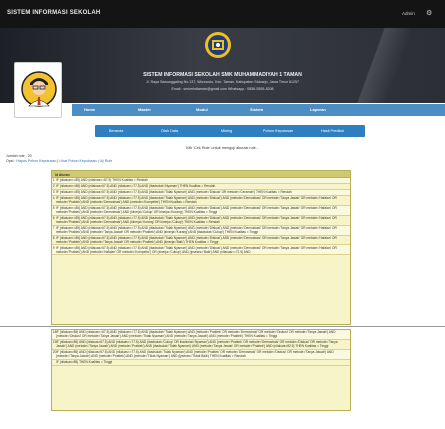 This screenshot has height=429, width=445. Describe the element at coordinates (116, 131) in the screenshot. I see `subnav-beranda: Beranda` at that location.